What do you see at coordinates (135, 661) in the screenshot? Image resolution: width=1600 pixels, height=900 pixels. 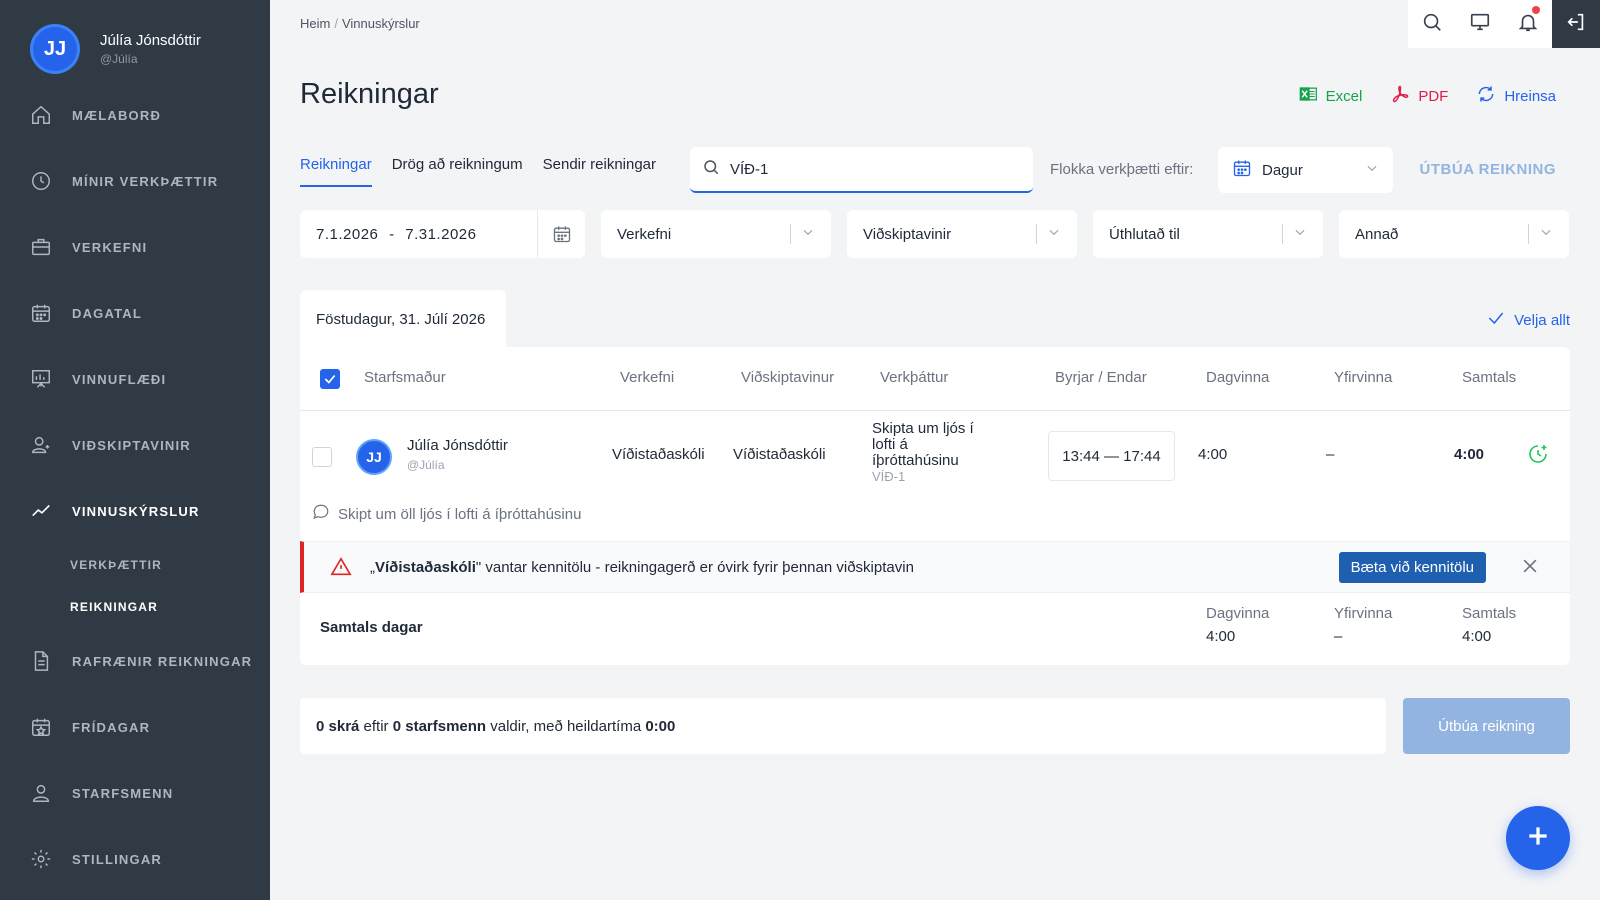 I see `sidebar-item-e-invoices: RAFRÆNIR REIKNINGAR` at bounding box center [135, 661].